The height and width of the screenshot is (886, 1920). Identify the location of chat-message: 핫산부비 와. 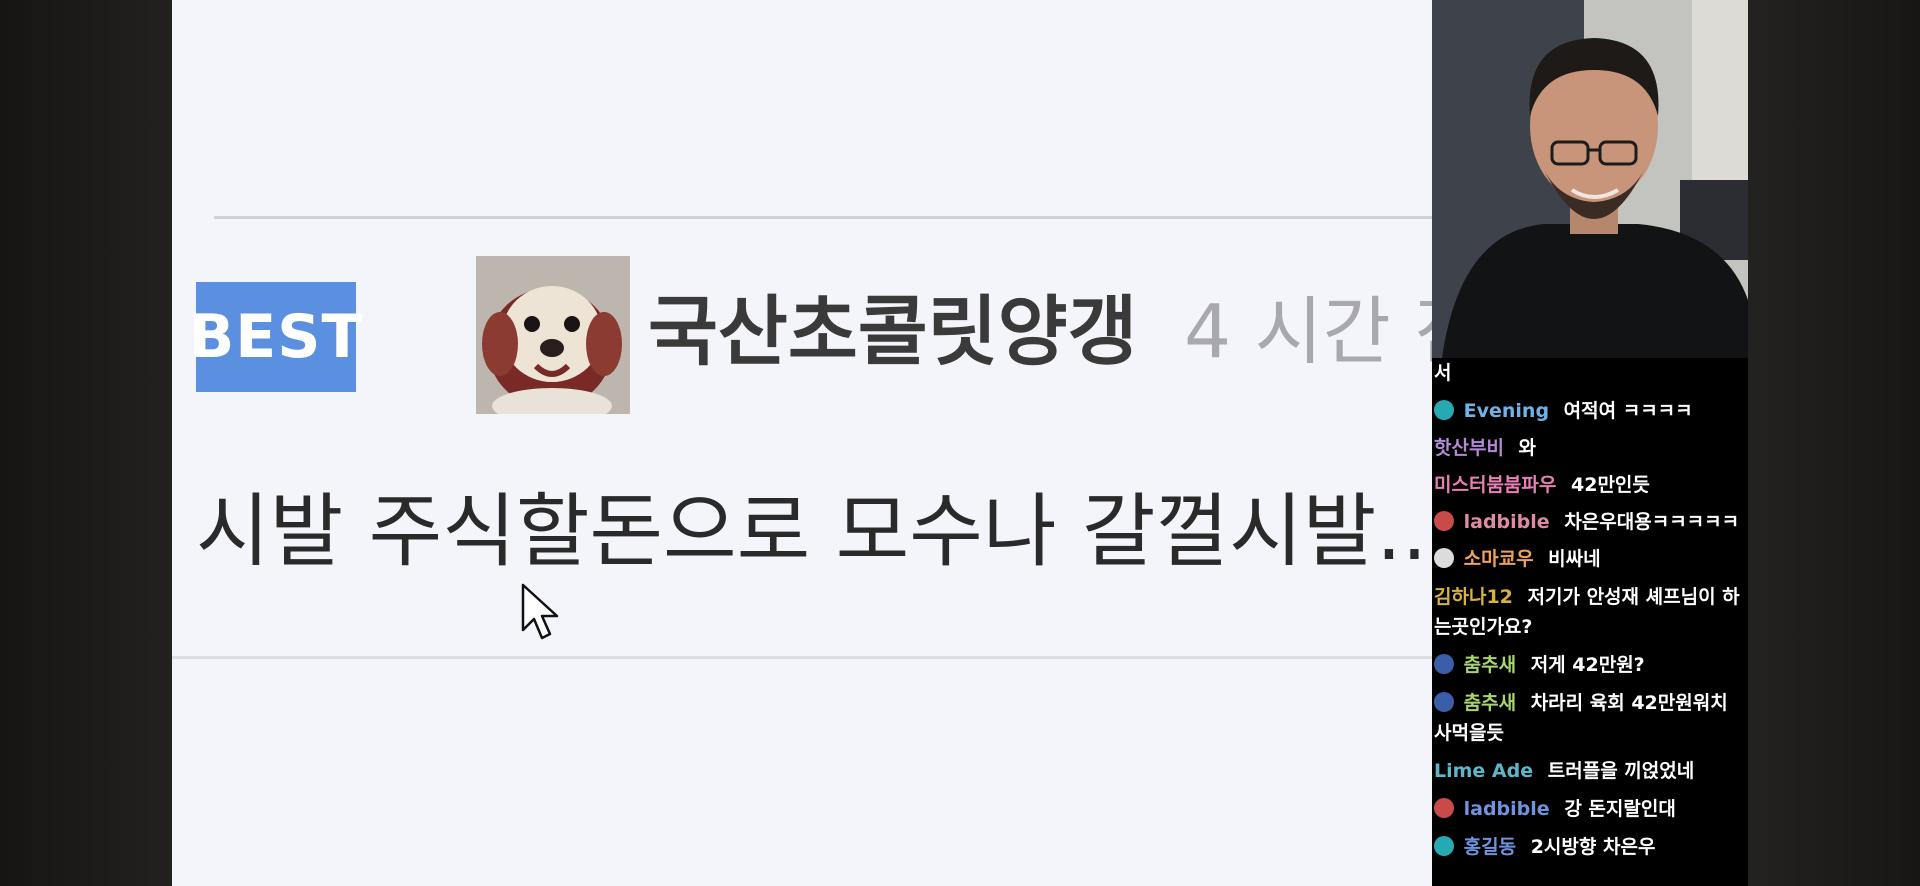
(1485, 448).